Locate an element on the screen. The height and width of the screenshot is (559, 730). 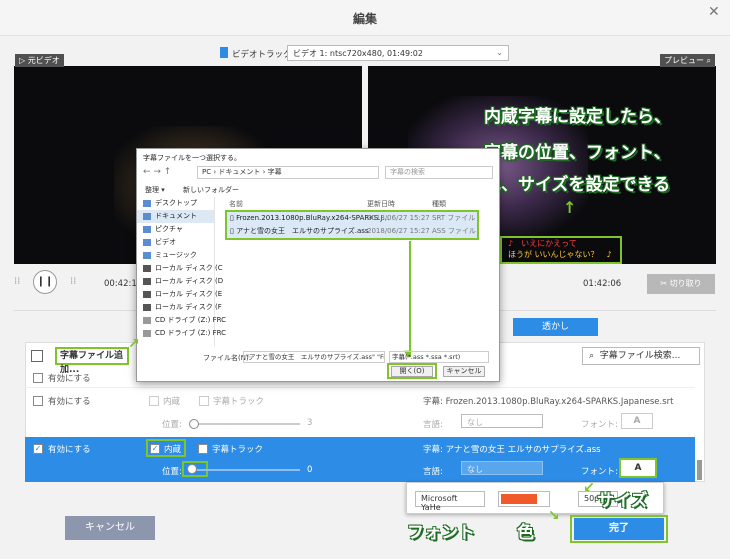
tab-transparent: 透かし is located at coordinates (555, 327).